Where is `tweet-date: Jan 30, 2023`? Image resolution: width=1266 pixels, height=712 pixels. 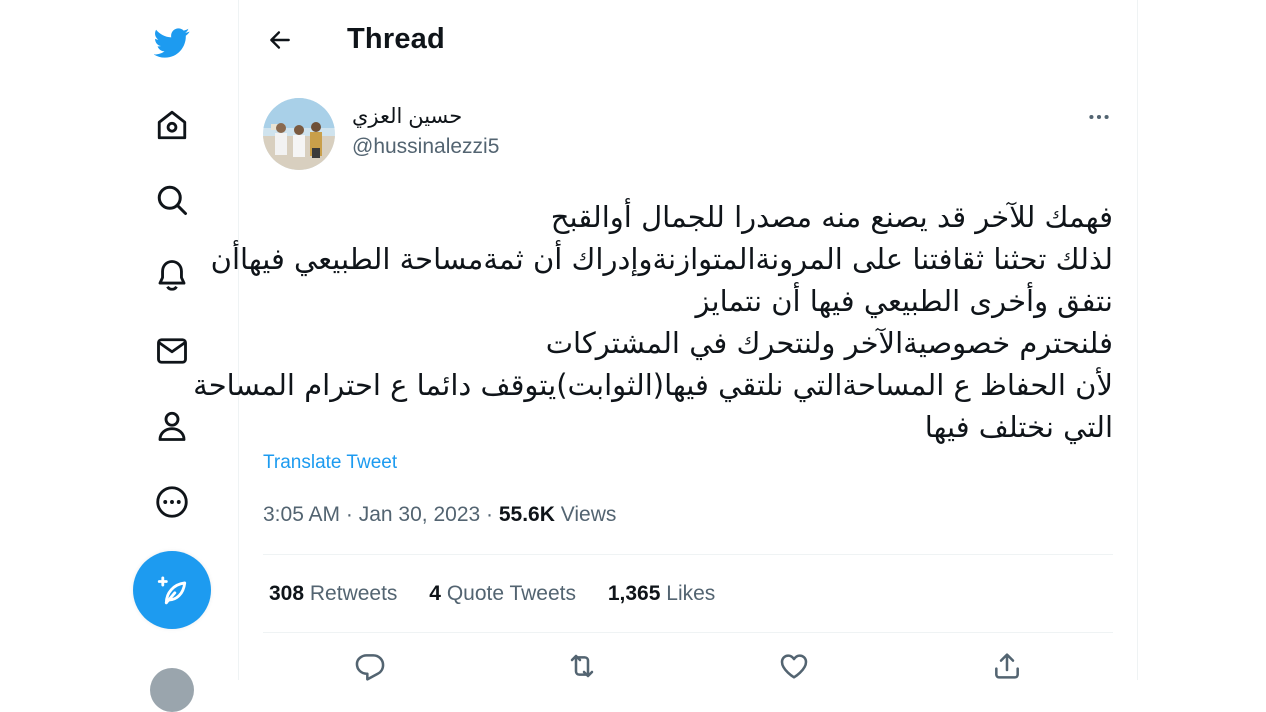
tweet-date: Jan 30, 2023 is located at coordinates (419, 514).